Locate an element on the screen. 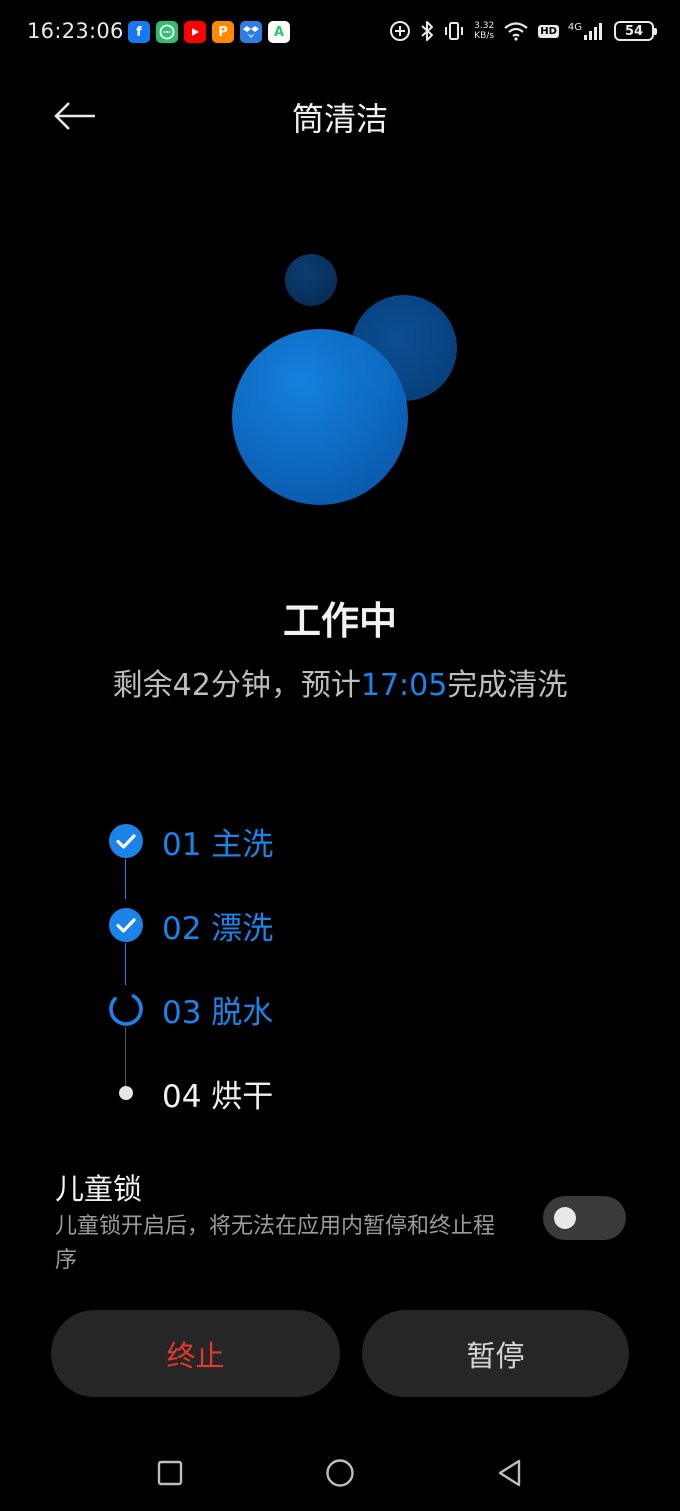 Image resolution: width=680 pixels, height=1511 pixels. recent-apps-button is located at coordinates (170, 1473).